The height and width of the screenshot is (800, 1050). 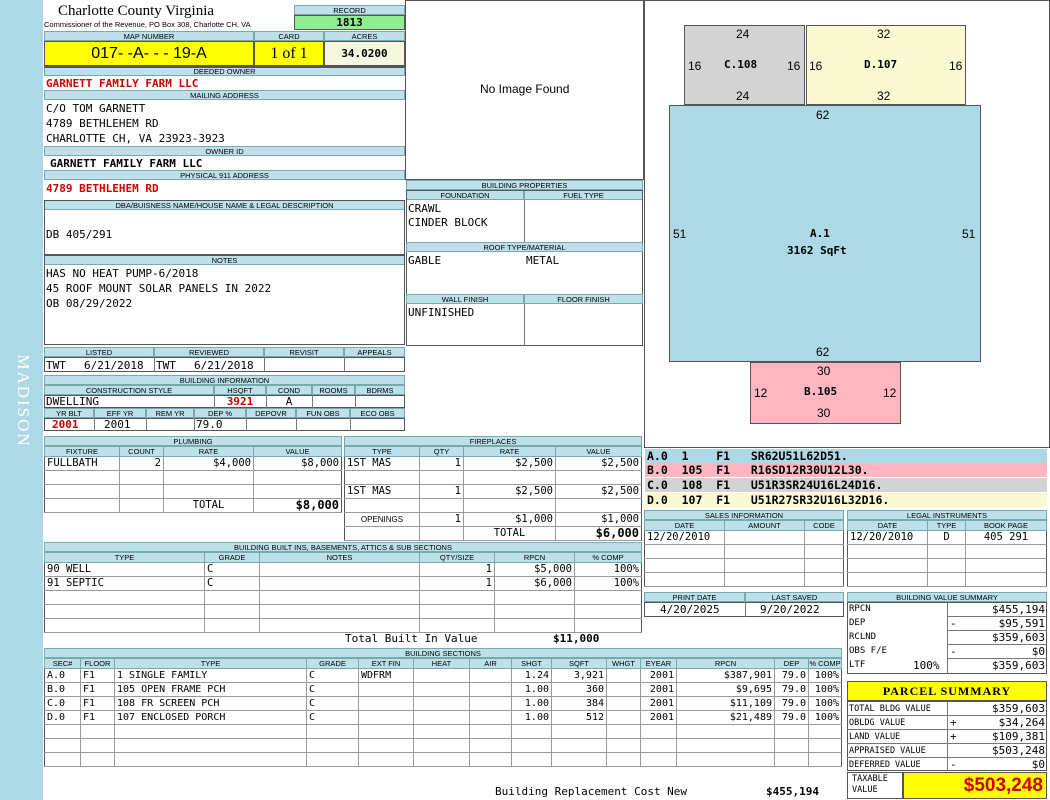 What do you see at coordinates (96, 108) in the screenshot?
I see `mailing-line-1: C/O TOM GARNETT` at bounding box center [96, 108].